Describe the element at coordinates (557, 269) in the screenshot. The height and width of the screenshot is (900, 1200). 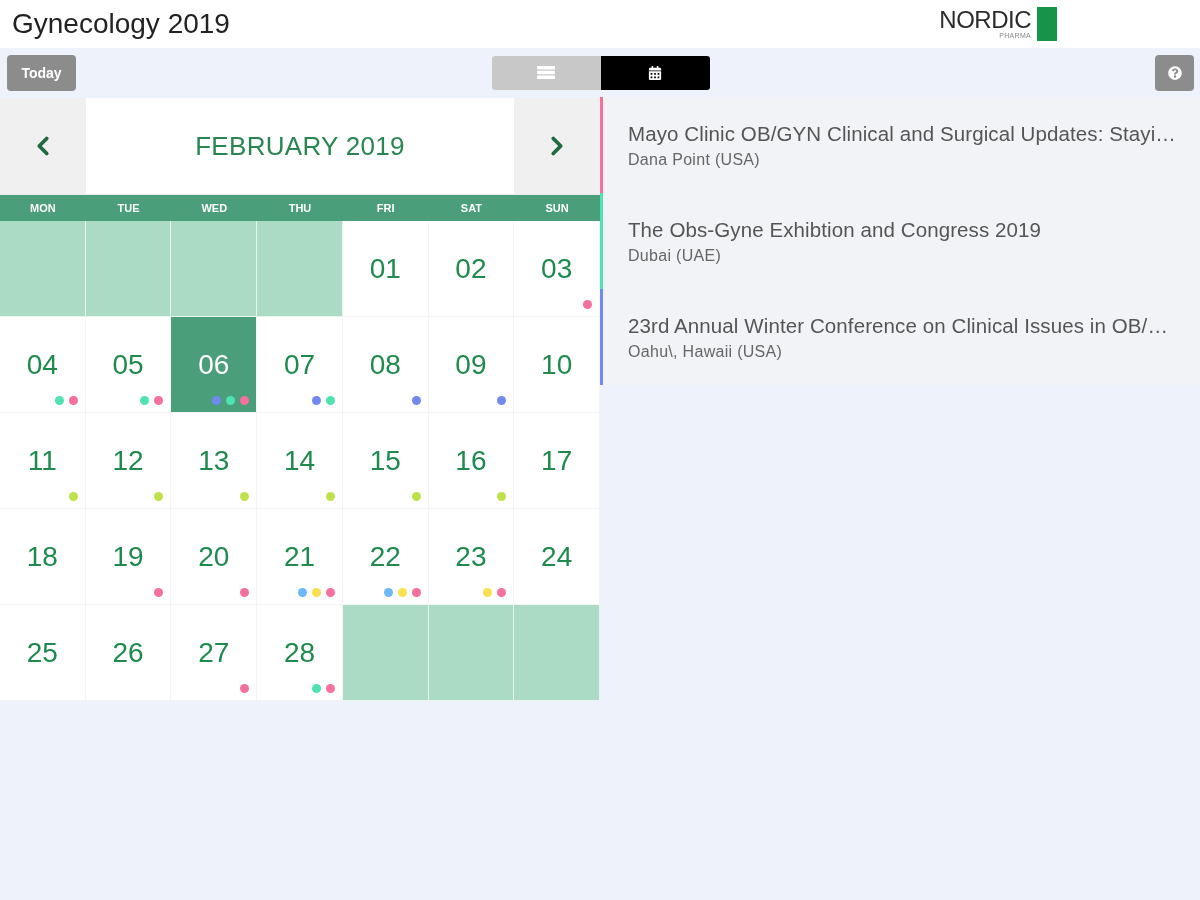
I see `calendar-day: 03` at that location.